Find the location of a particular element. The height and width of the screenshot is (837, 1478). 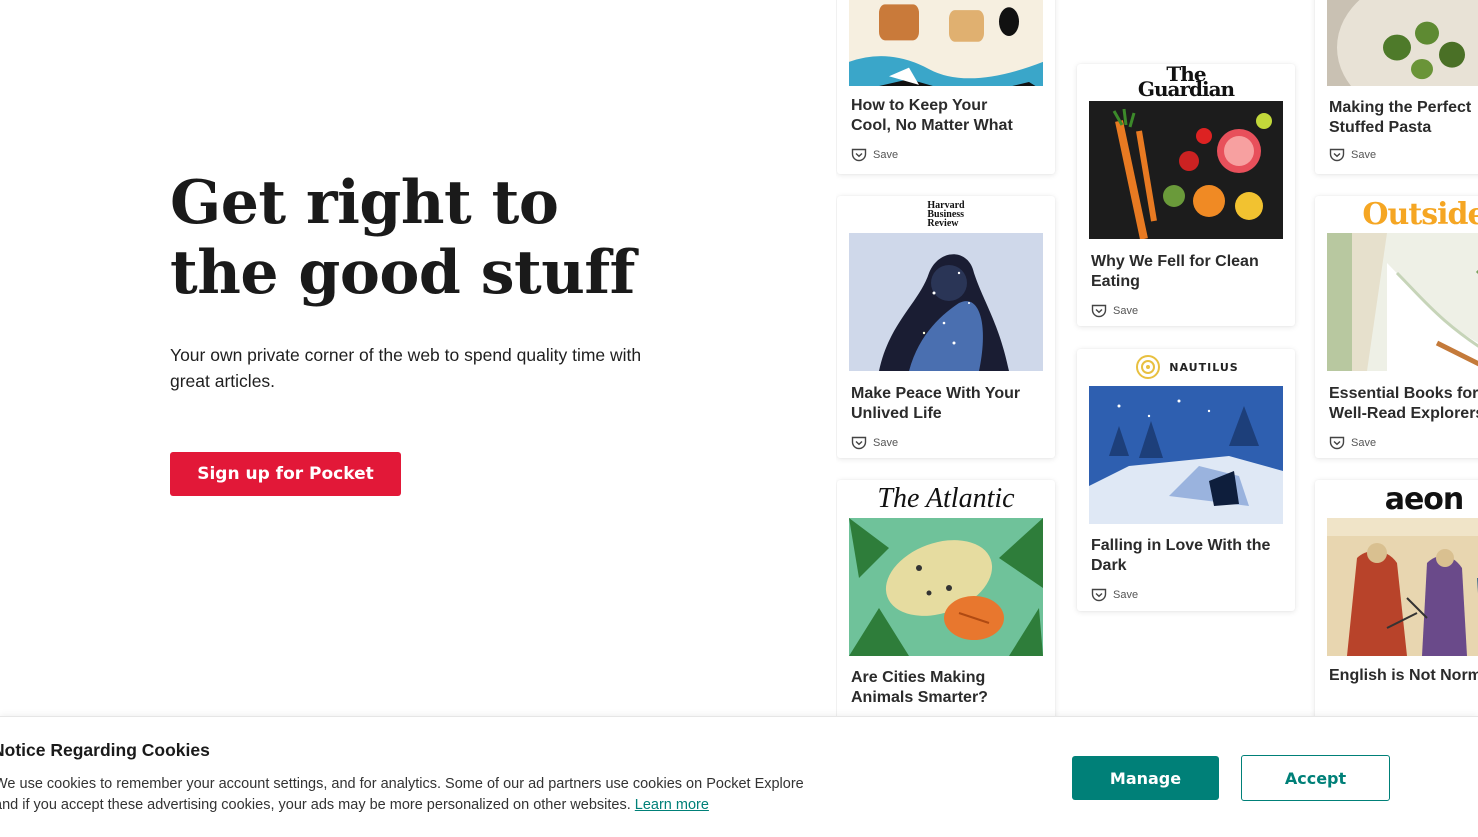

publisher-logo: The Atlantic is located at coordinates (946, 498).